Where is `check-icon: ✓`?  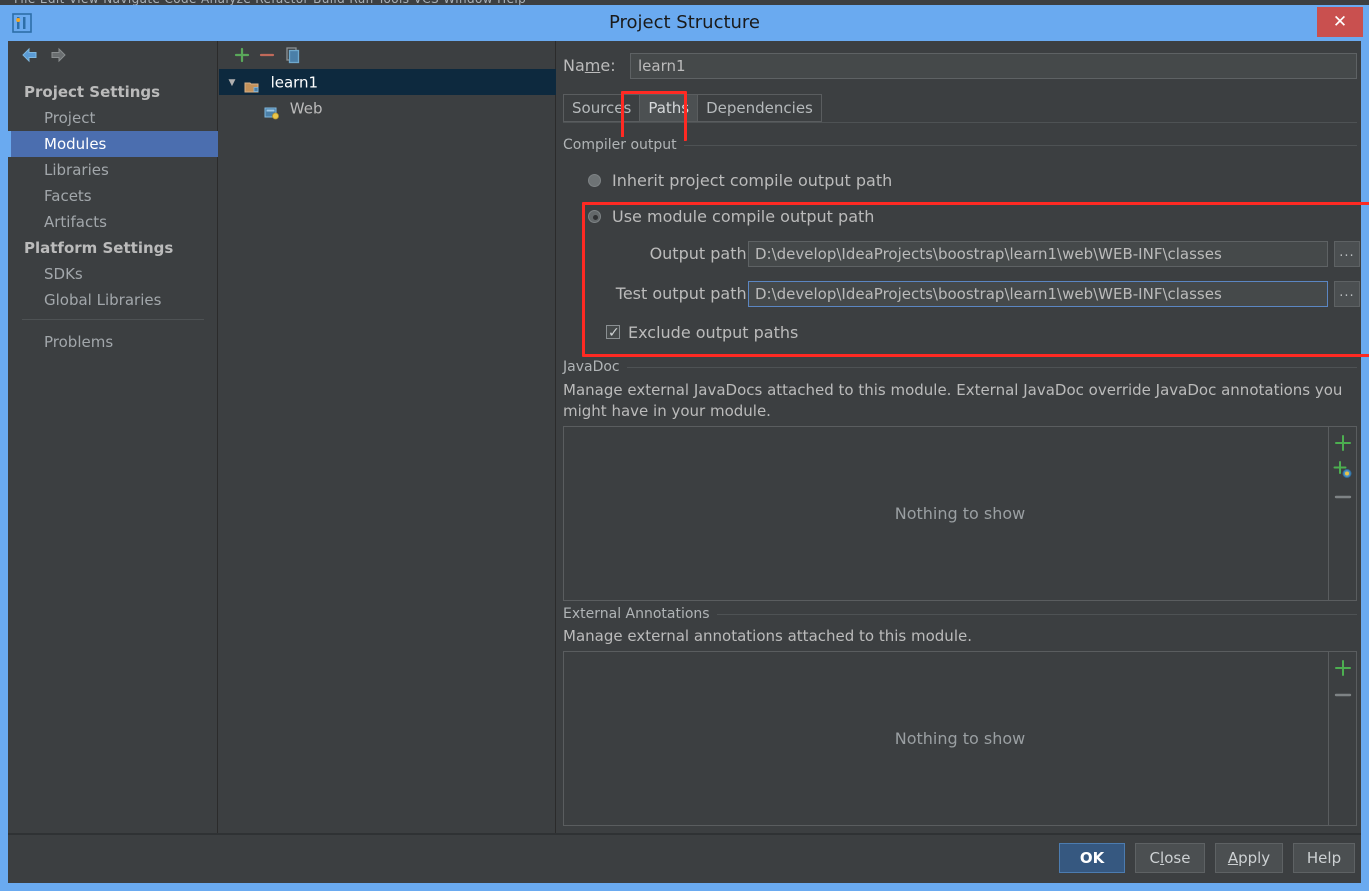
check-icon: ✓ is located at coordinates (614, 333).